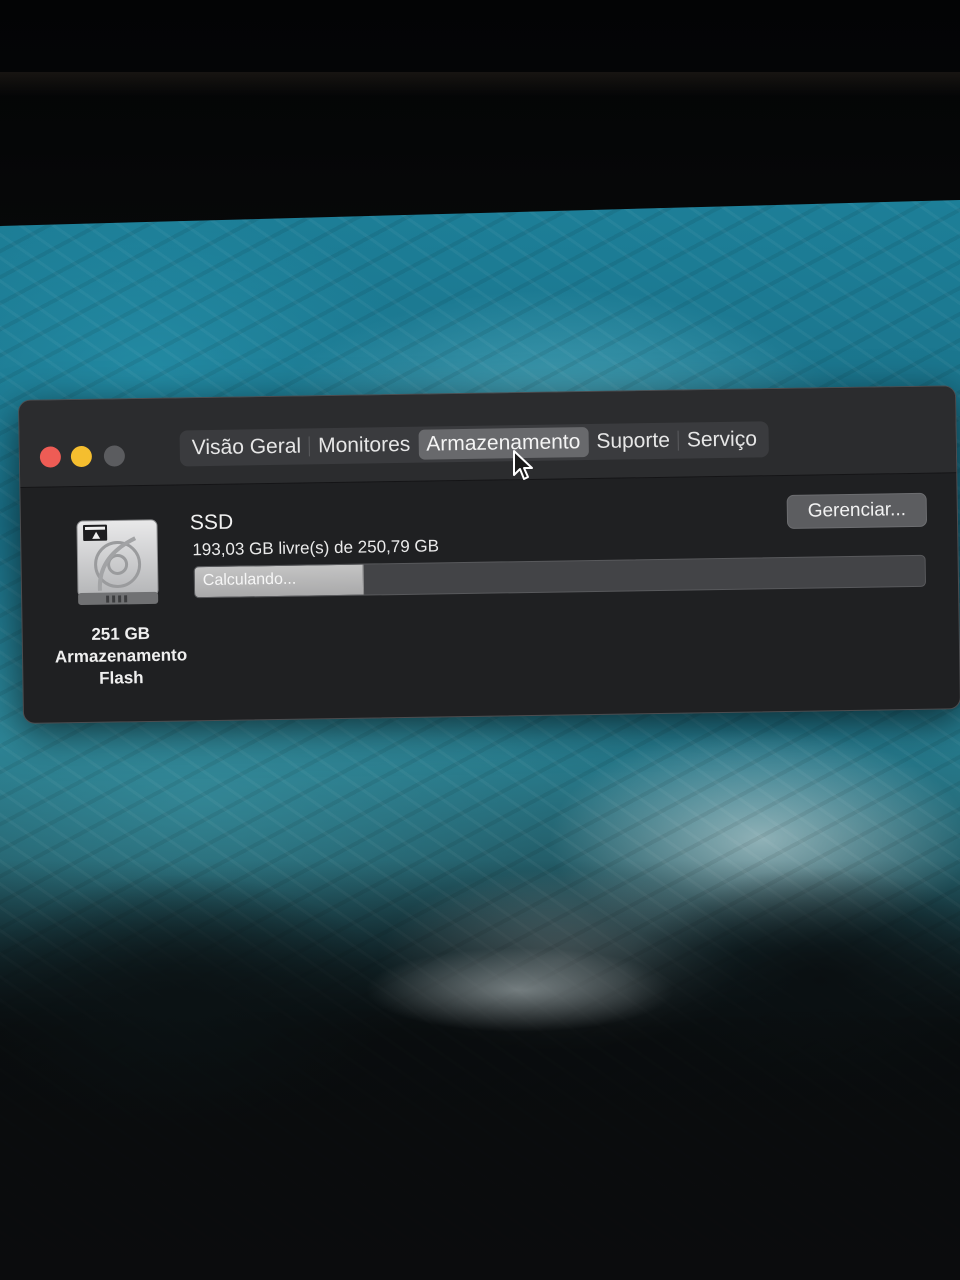  What do you see at coordinates (114, 456) in the screenshot?
I see `zoom-button` at bounding box center [114, 456].